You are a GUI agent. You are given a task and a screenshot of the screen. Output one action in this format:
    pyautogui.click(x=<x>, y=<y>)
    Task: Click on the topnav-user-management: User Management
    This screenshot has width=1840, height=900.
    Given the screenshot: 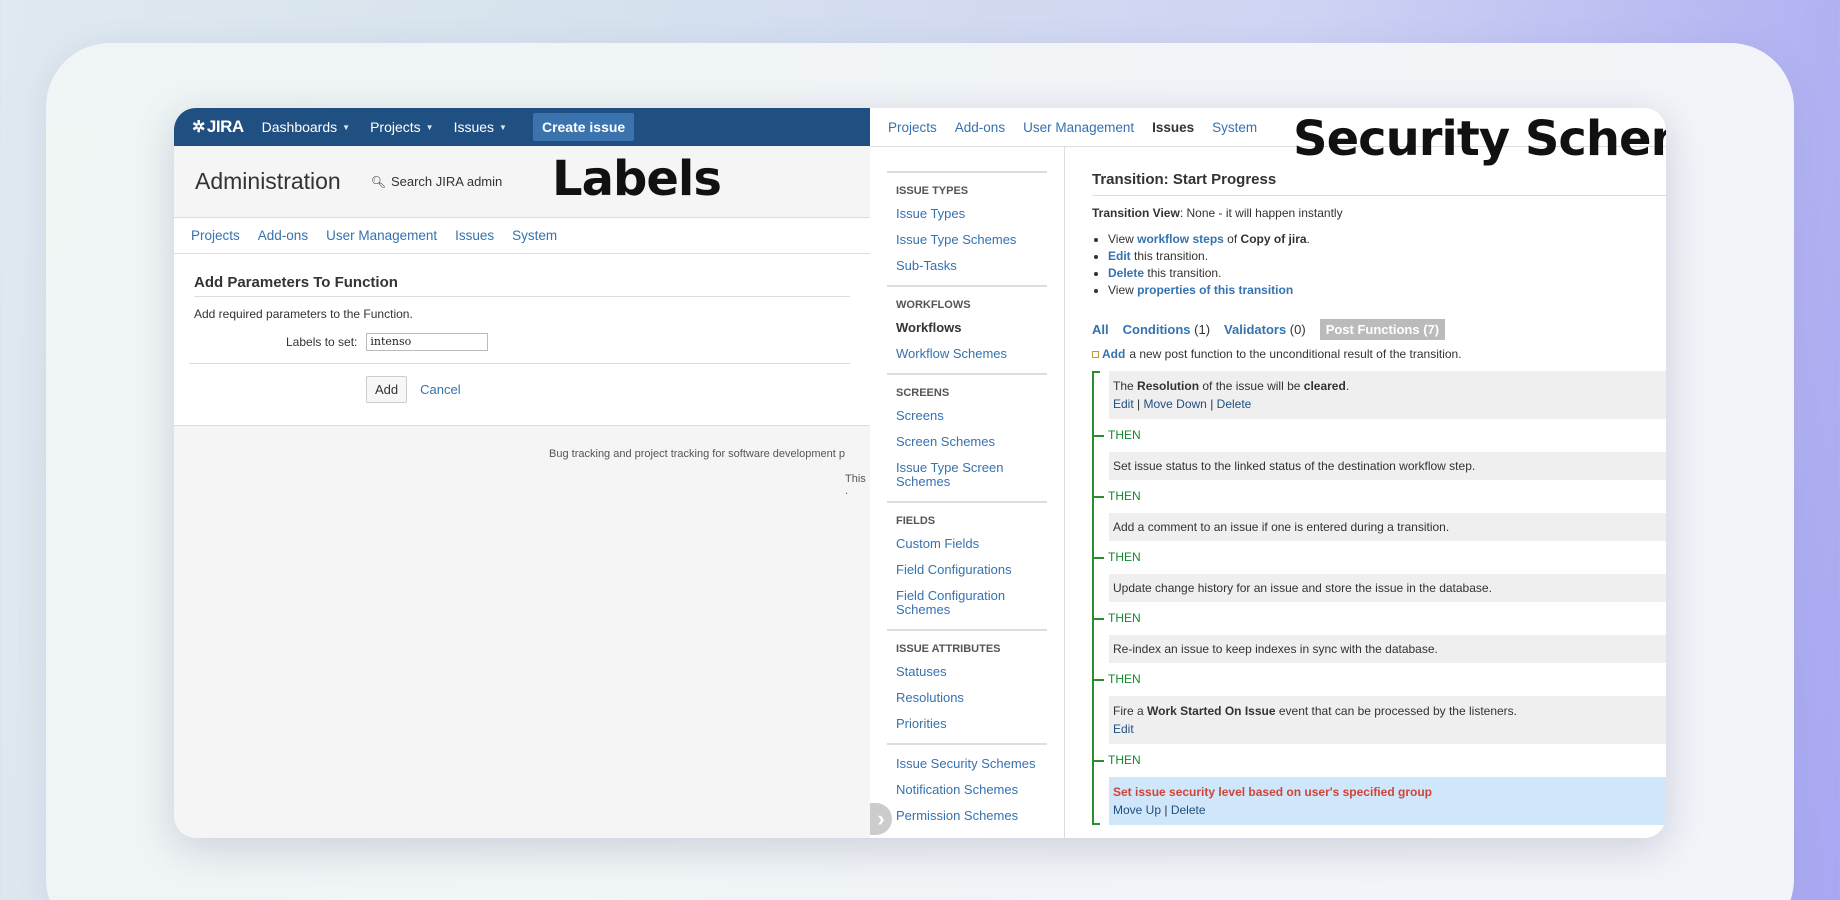 What is the action you would take?
    pyautogui.click(x=1078, y=127)
    